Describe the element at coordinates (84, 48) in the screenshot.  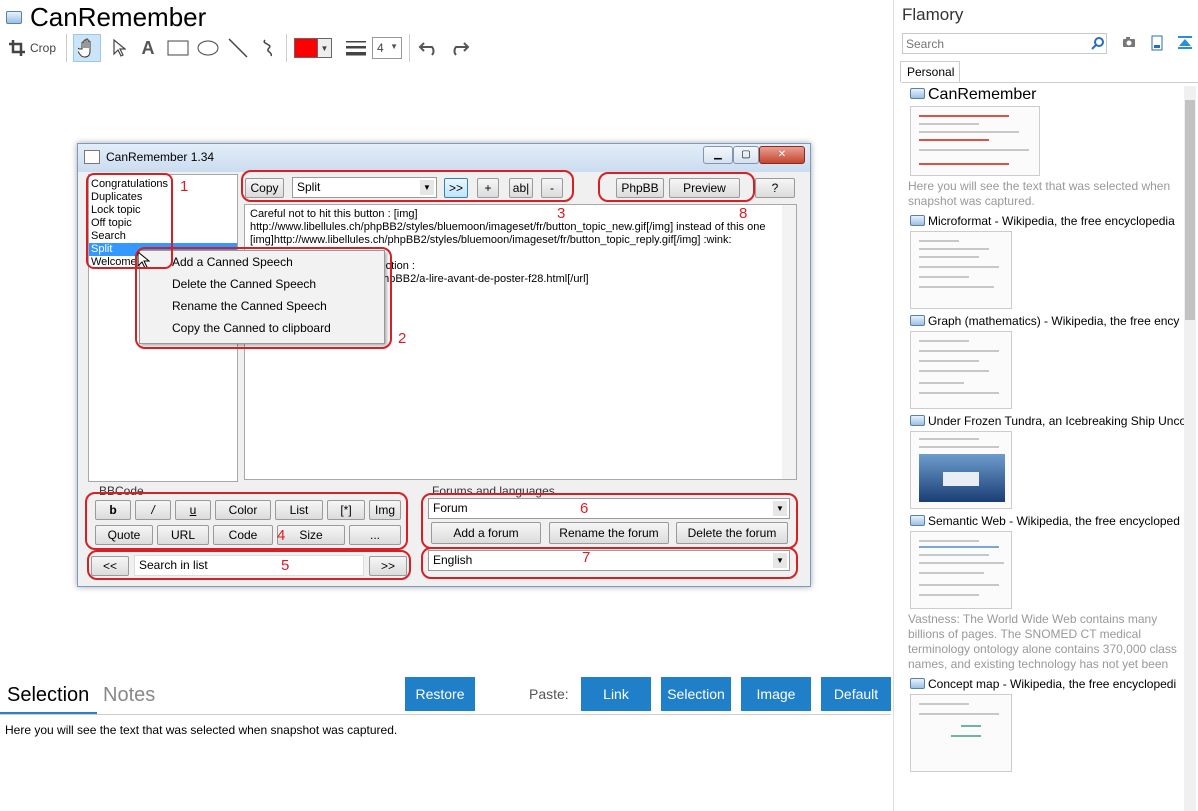
I see `hand-icon` at that location.